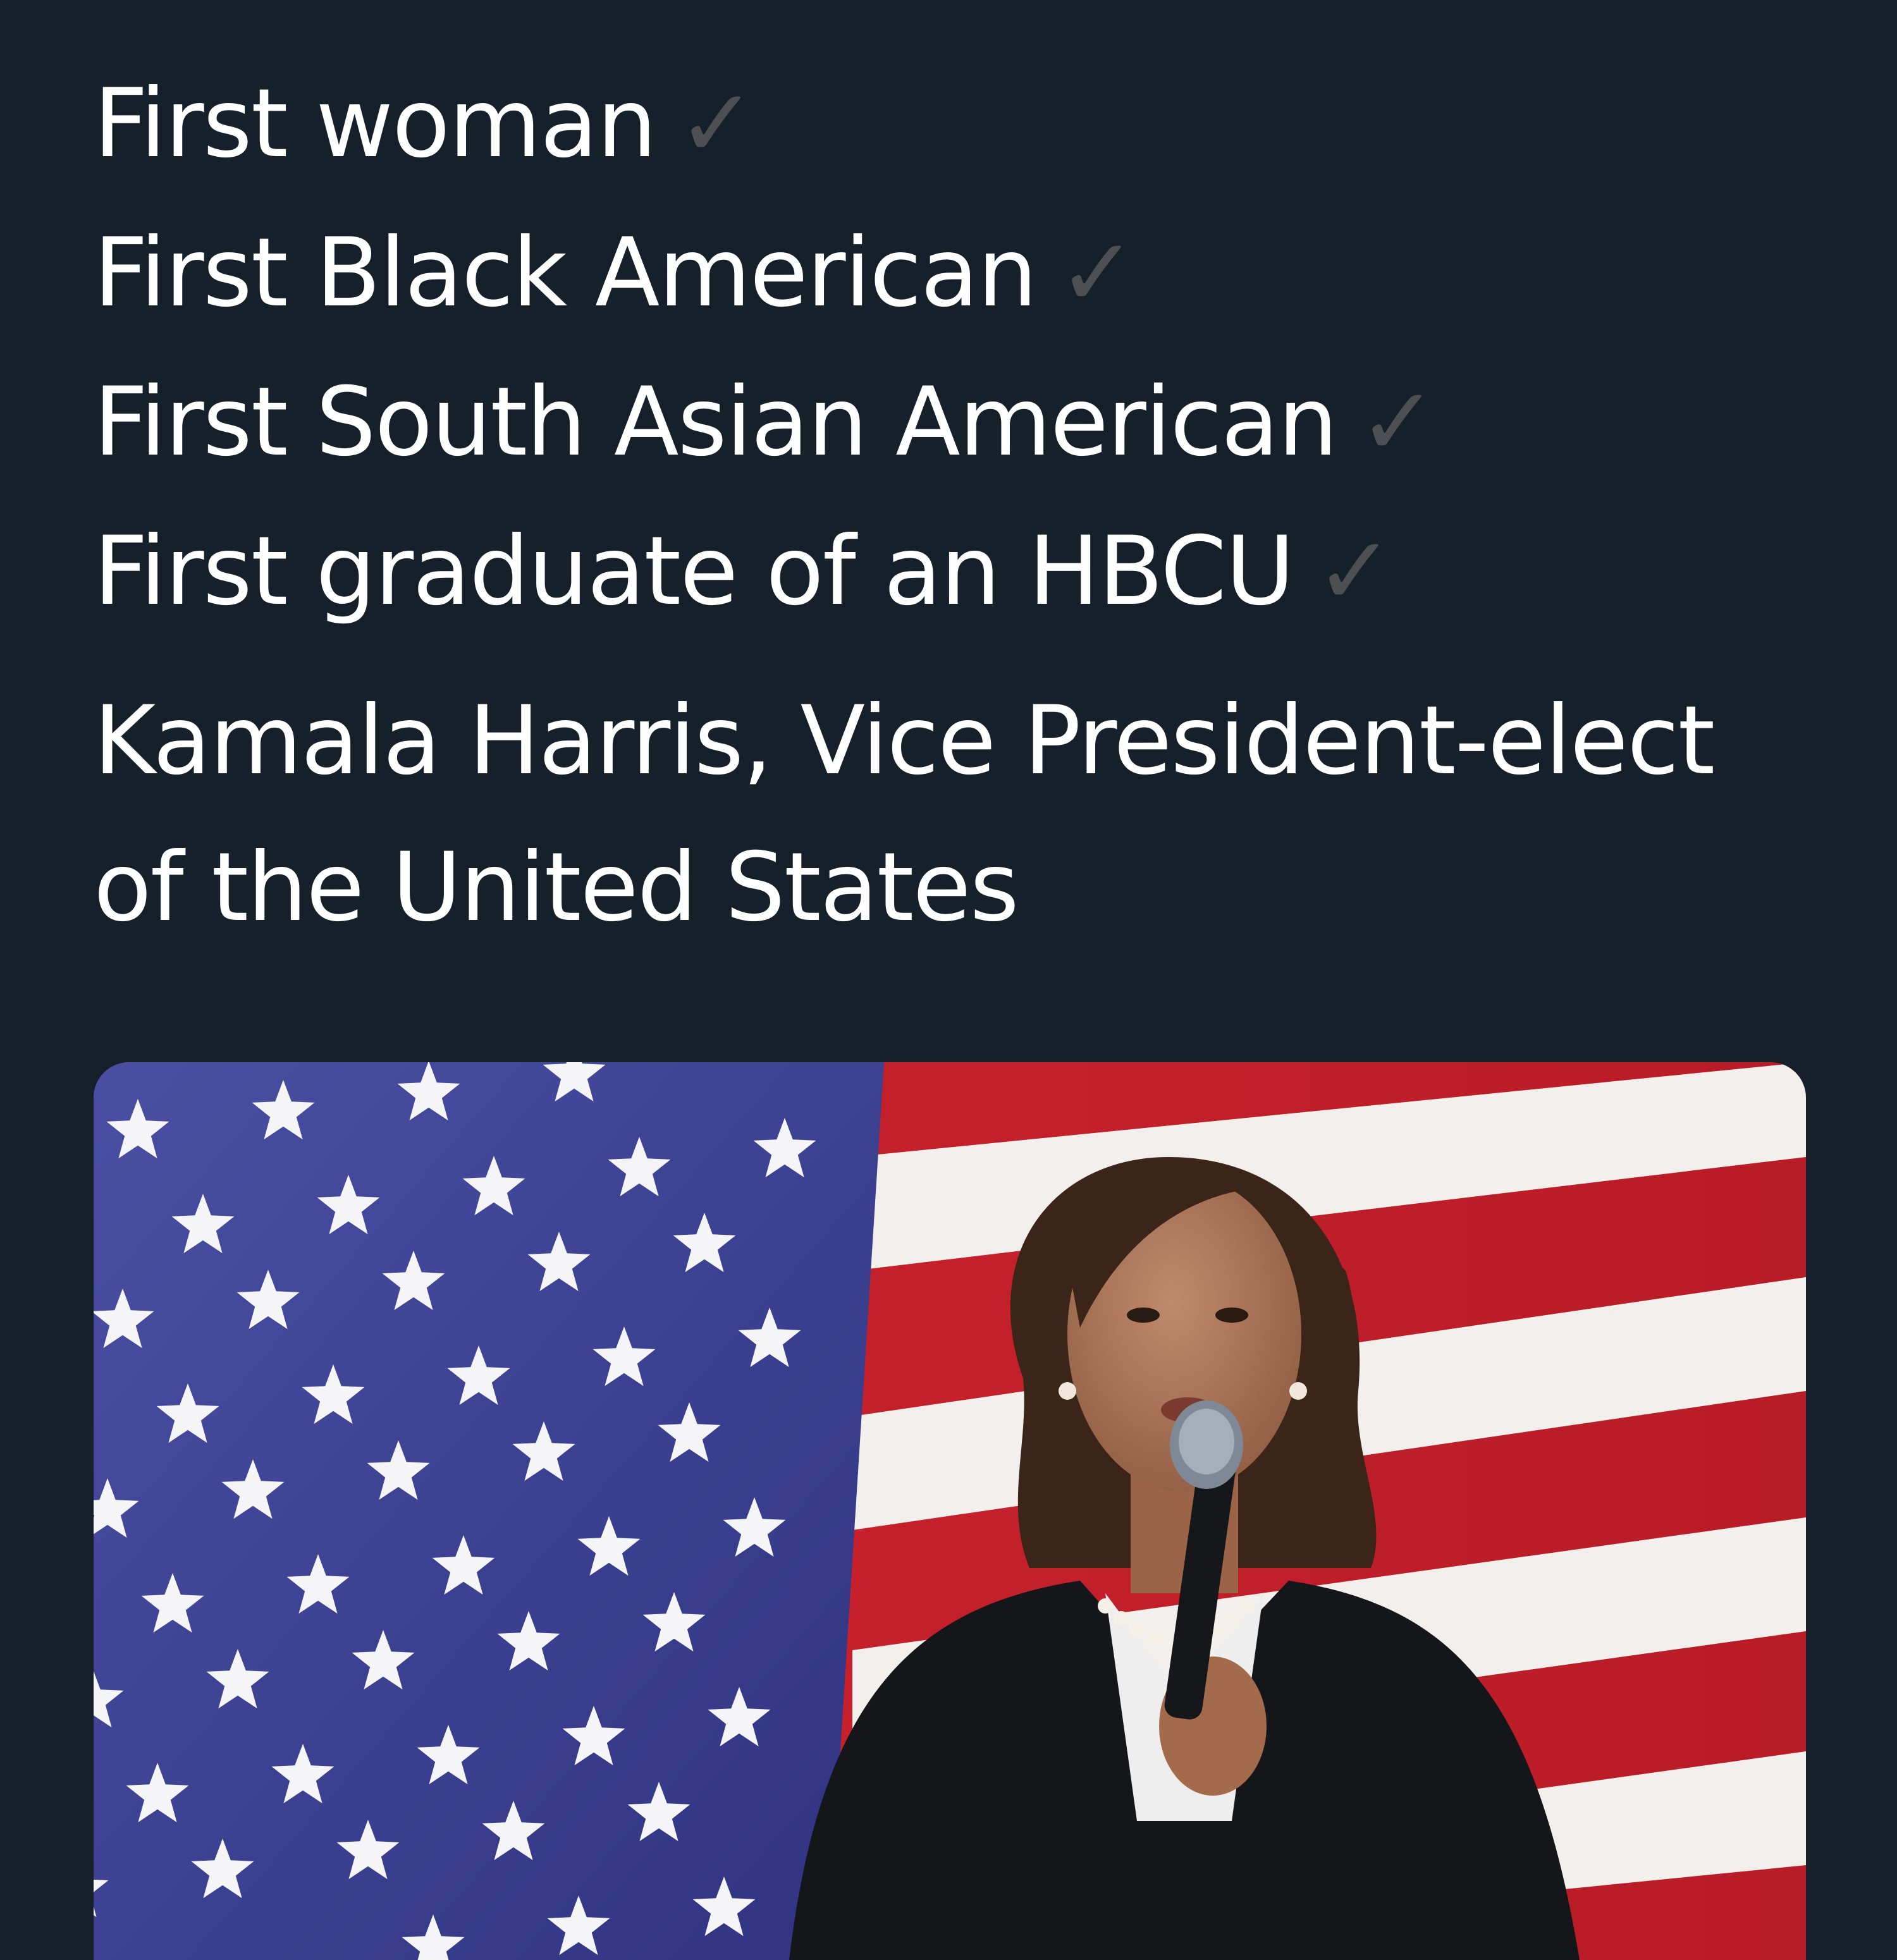 The width and height of the screenshot is (1897, 1960). I want to click on caption-line-2: of the United States, so click(556, 888).